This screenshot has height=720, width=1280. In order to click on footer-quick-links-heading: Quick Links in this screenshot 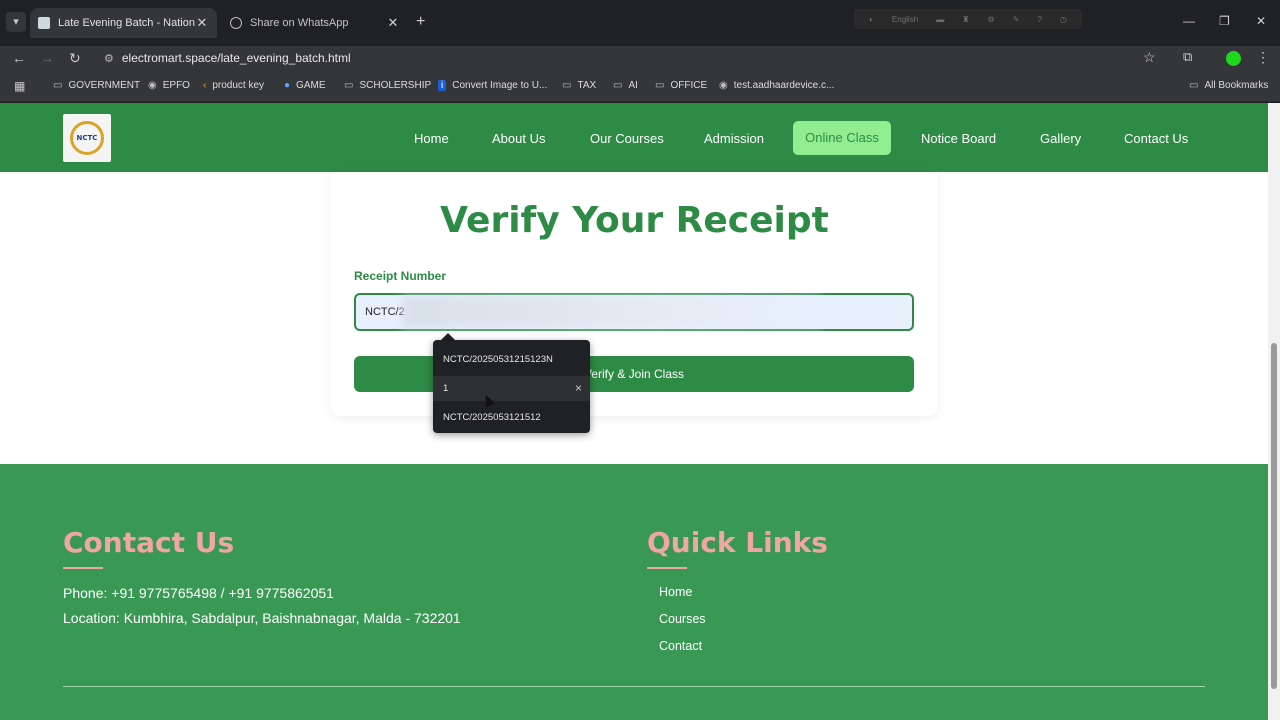, I will do `click(737, 542)`.